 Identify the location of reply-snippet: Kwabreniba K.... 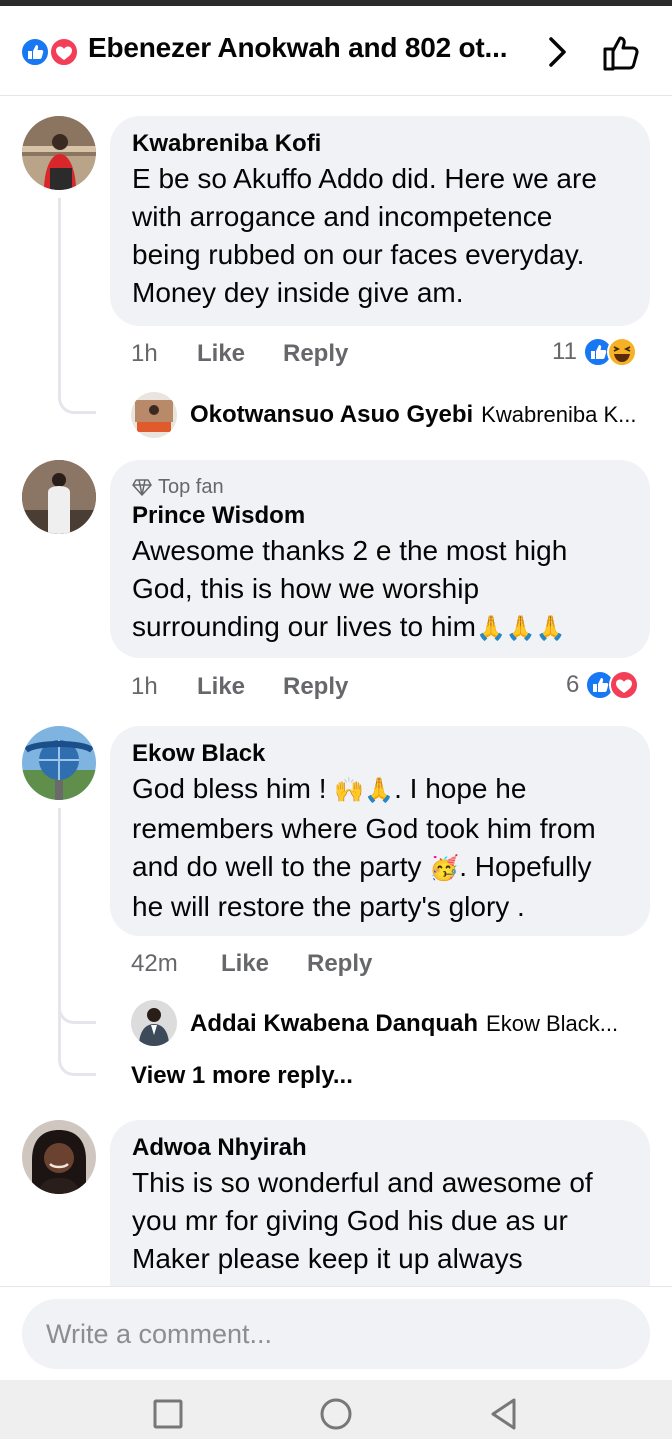
(559, 414).